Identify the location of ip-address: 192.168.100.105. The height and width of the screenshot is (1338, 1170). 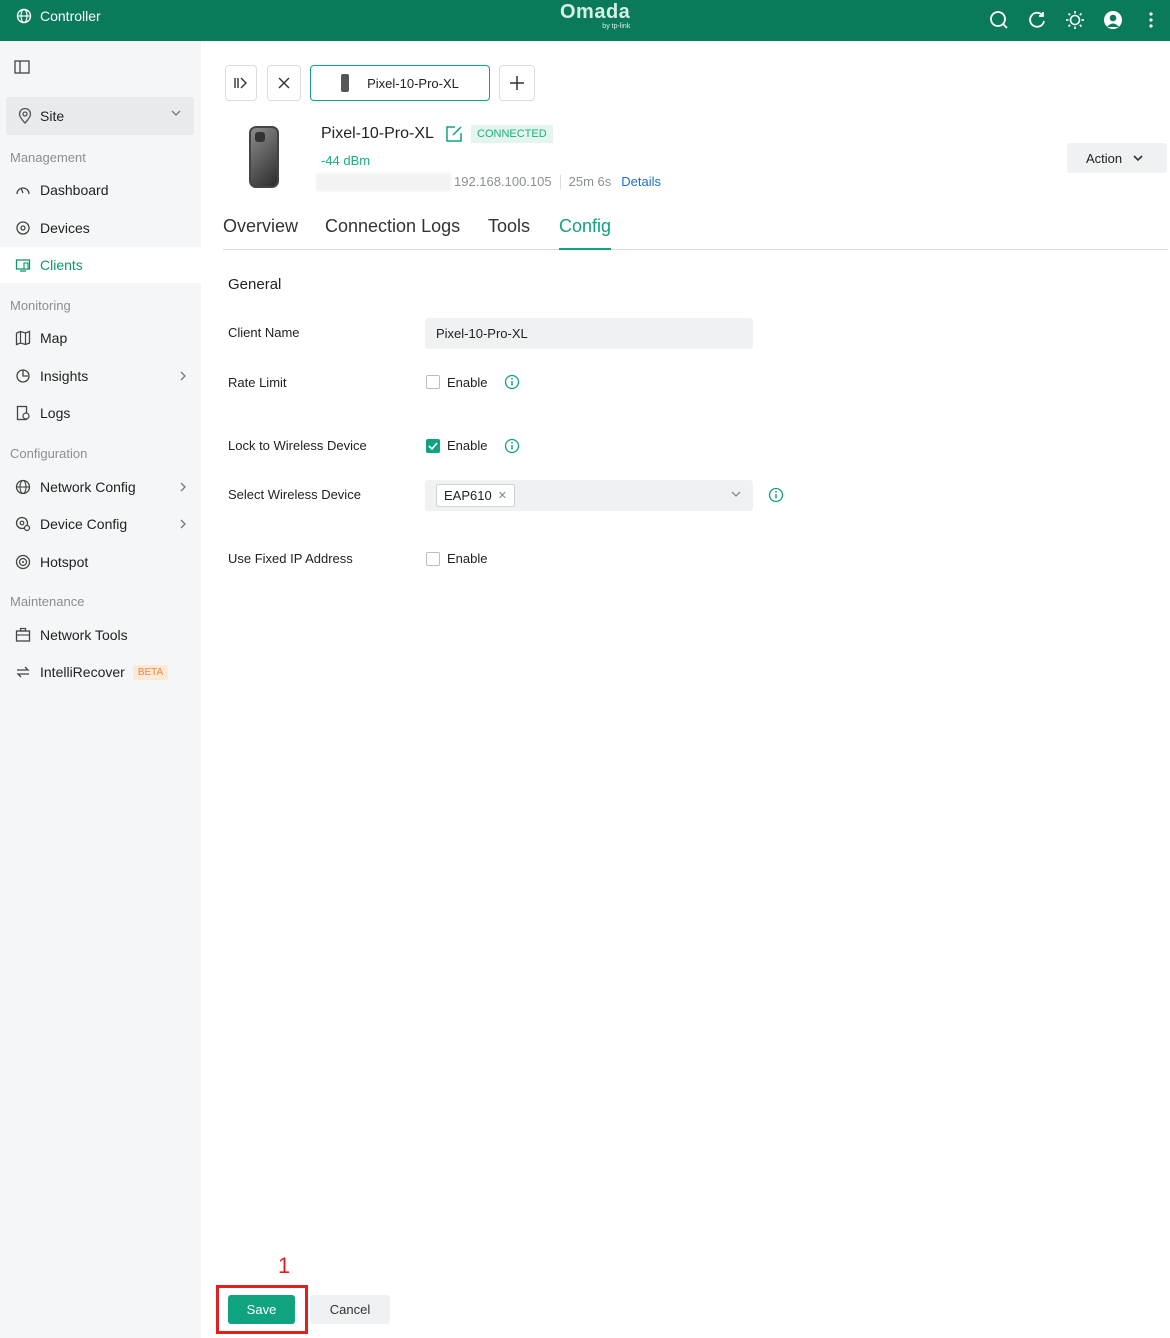
(503, 181).